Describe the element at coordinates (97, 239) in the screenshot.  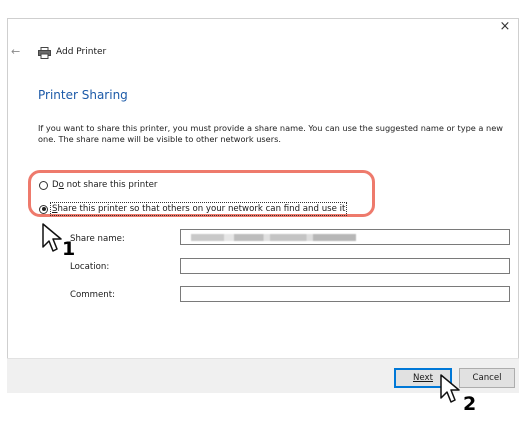
I see `share-name-label: Share name:` at that location.